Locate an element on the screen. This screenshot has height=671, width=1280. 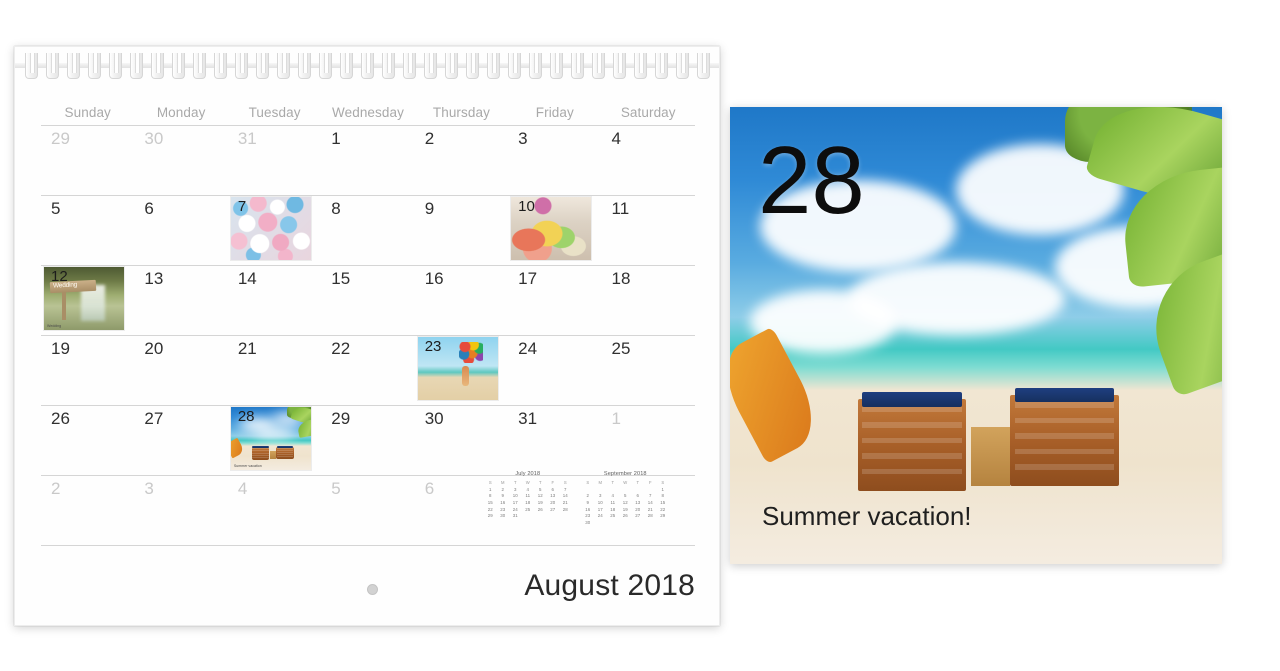
day-cell-10: 10 is located at coordinates (555, 230).